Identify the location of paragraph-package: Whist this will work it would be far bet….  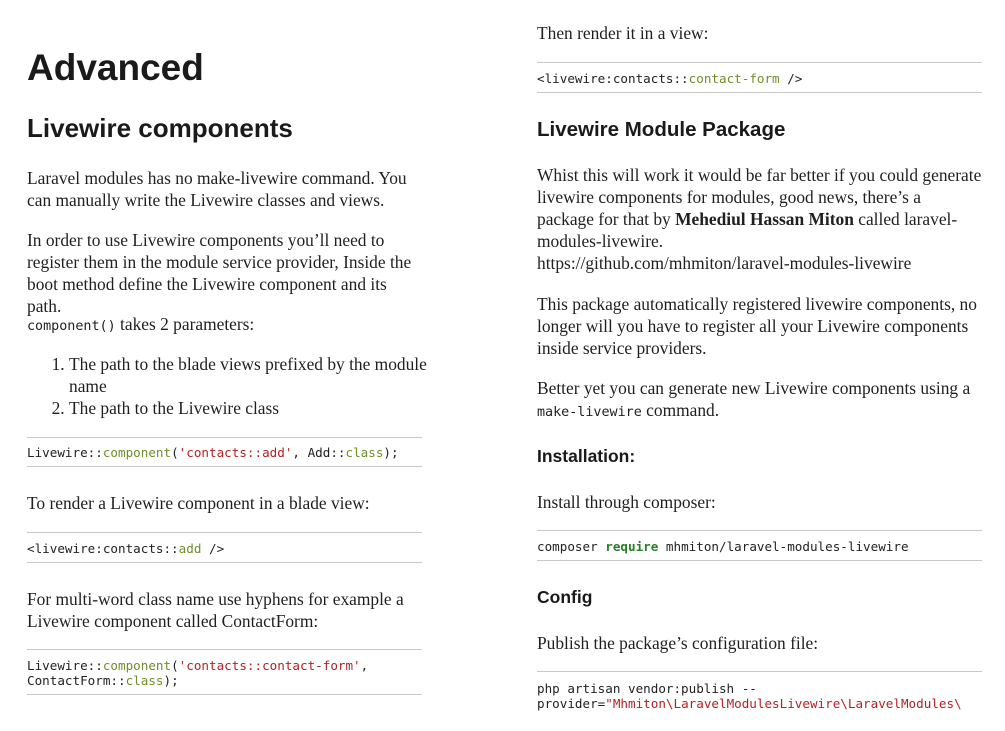
(759, 219).